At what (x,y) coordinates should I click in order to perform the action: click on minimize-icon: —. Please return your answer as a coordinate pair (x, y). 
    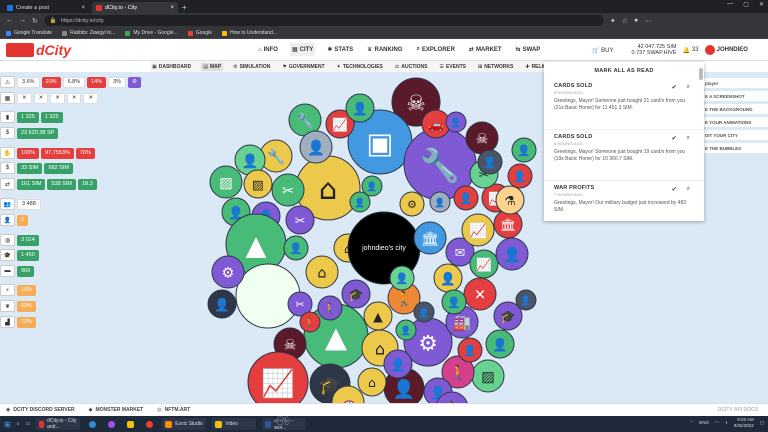
    Looking at the image, I should click on (730, 4).